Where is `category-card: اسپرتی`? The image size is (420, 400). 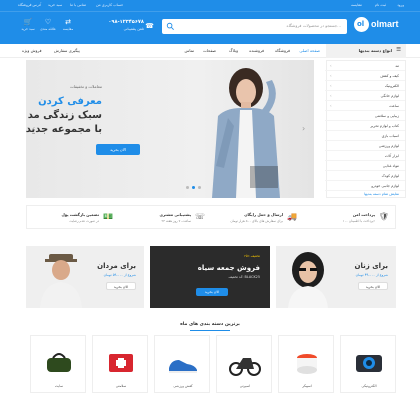 category-card: اسپرتی is located at coordinates (244, 364).